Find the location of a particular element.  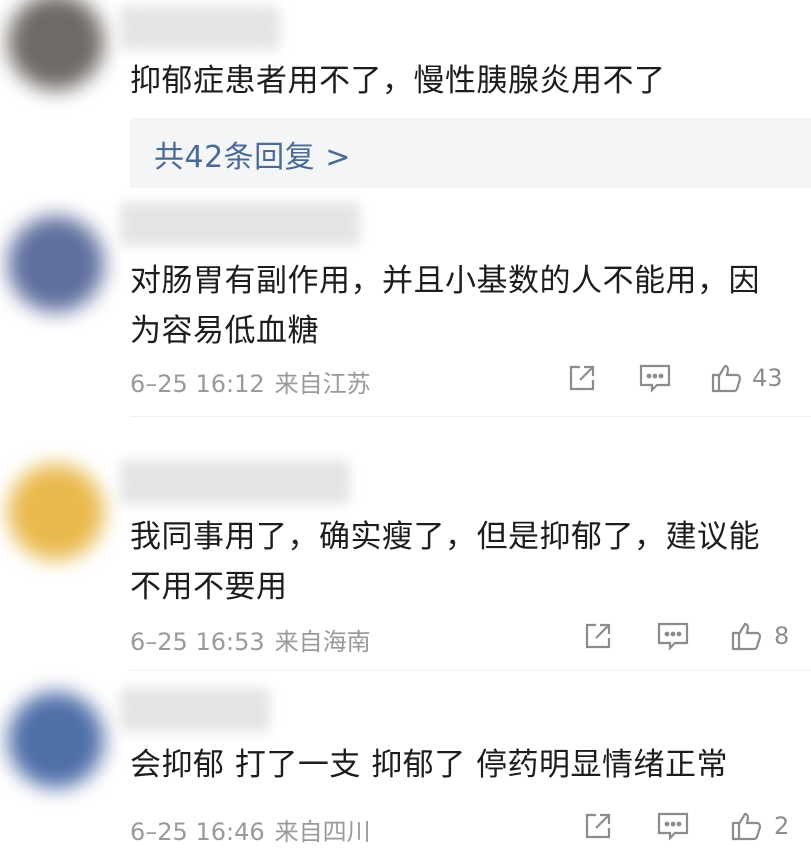

like-button: 8 is located at coordinates (759, 636).